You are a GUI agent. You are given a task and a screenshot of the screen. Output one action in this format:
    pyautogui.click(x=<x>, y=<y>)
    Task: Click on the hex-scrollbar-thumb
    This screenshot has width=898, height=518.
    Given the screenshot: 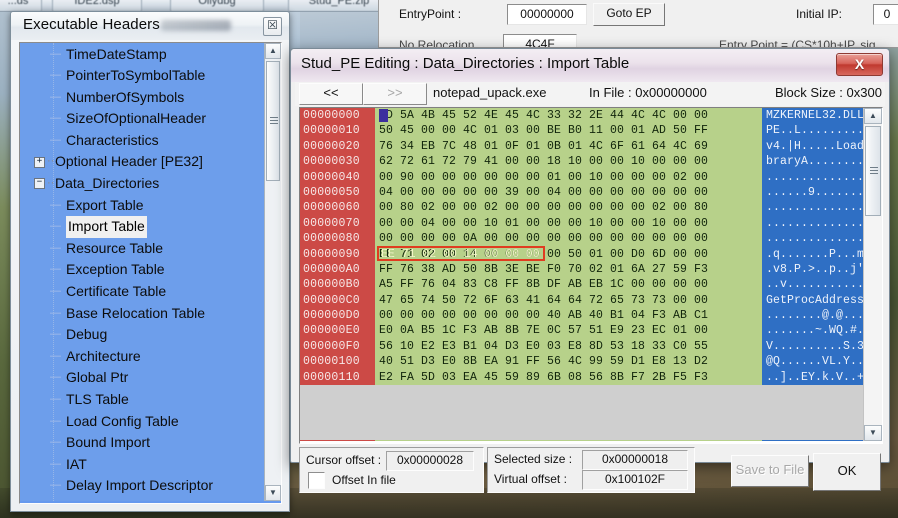 What is the action you would take?
    pyautogui.click(x=873, y=171)
    